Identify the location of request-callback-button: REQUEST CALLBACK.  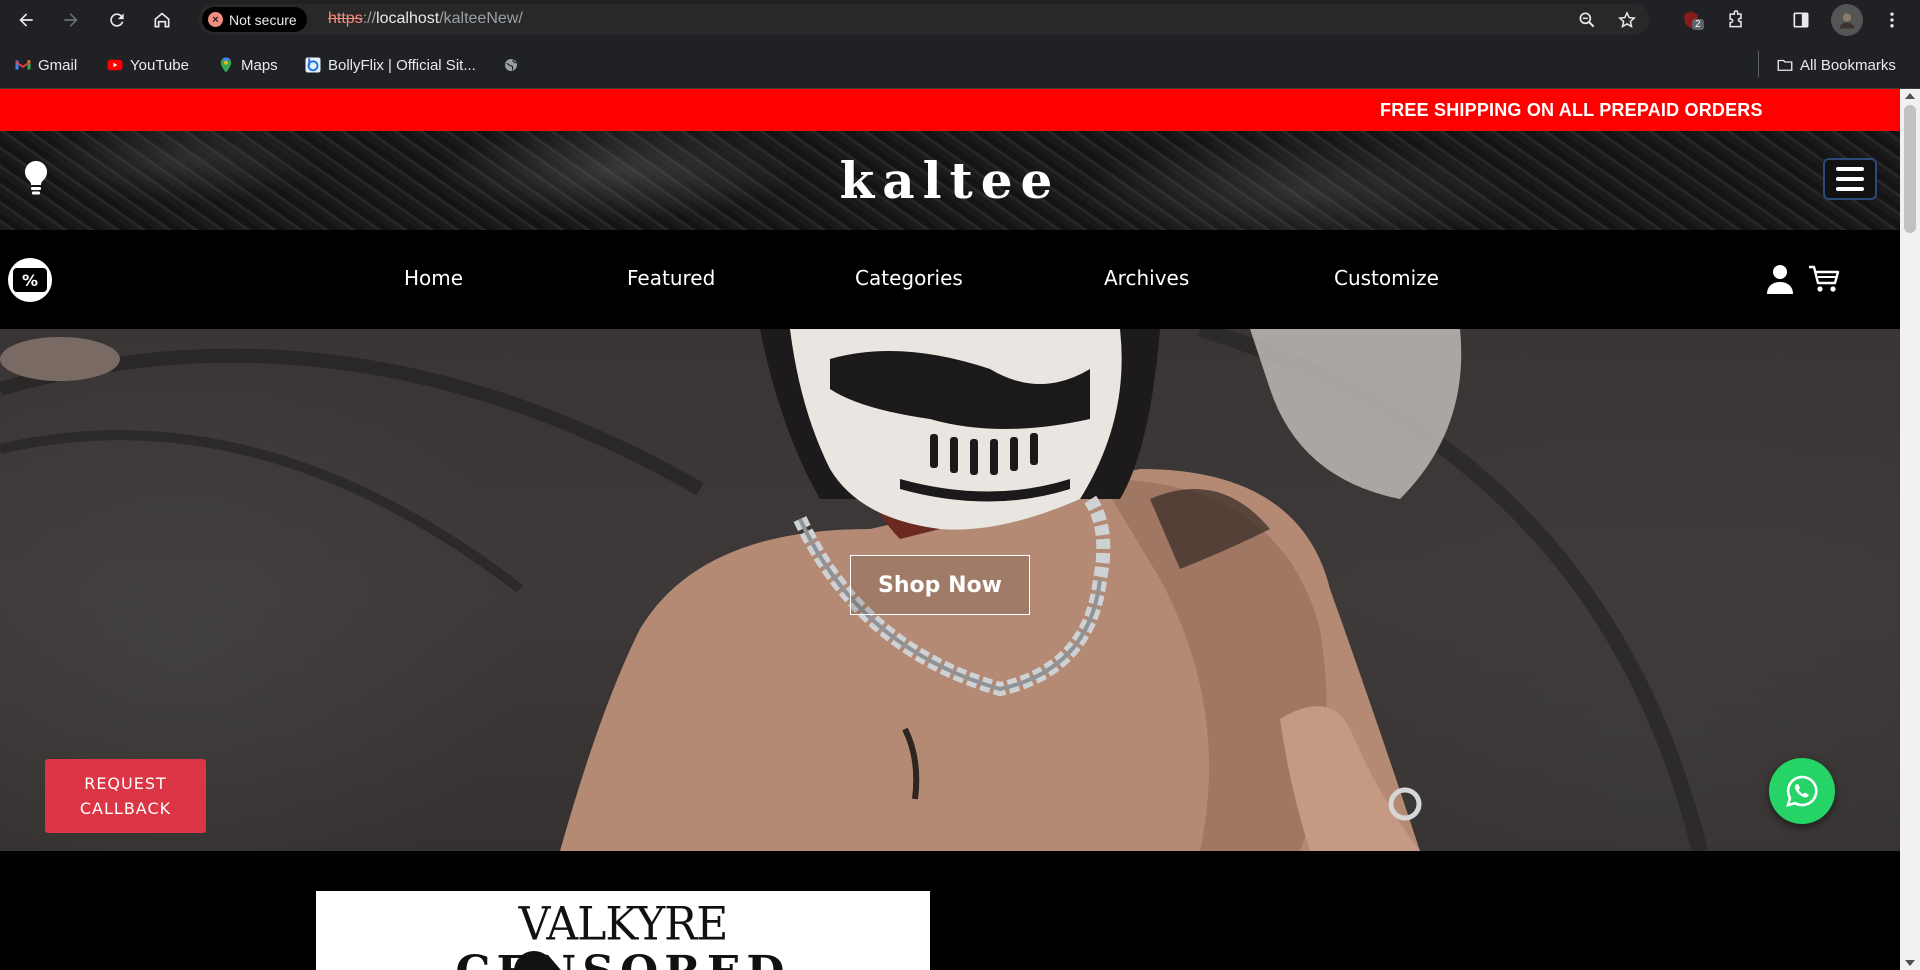
(125, 796).